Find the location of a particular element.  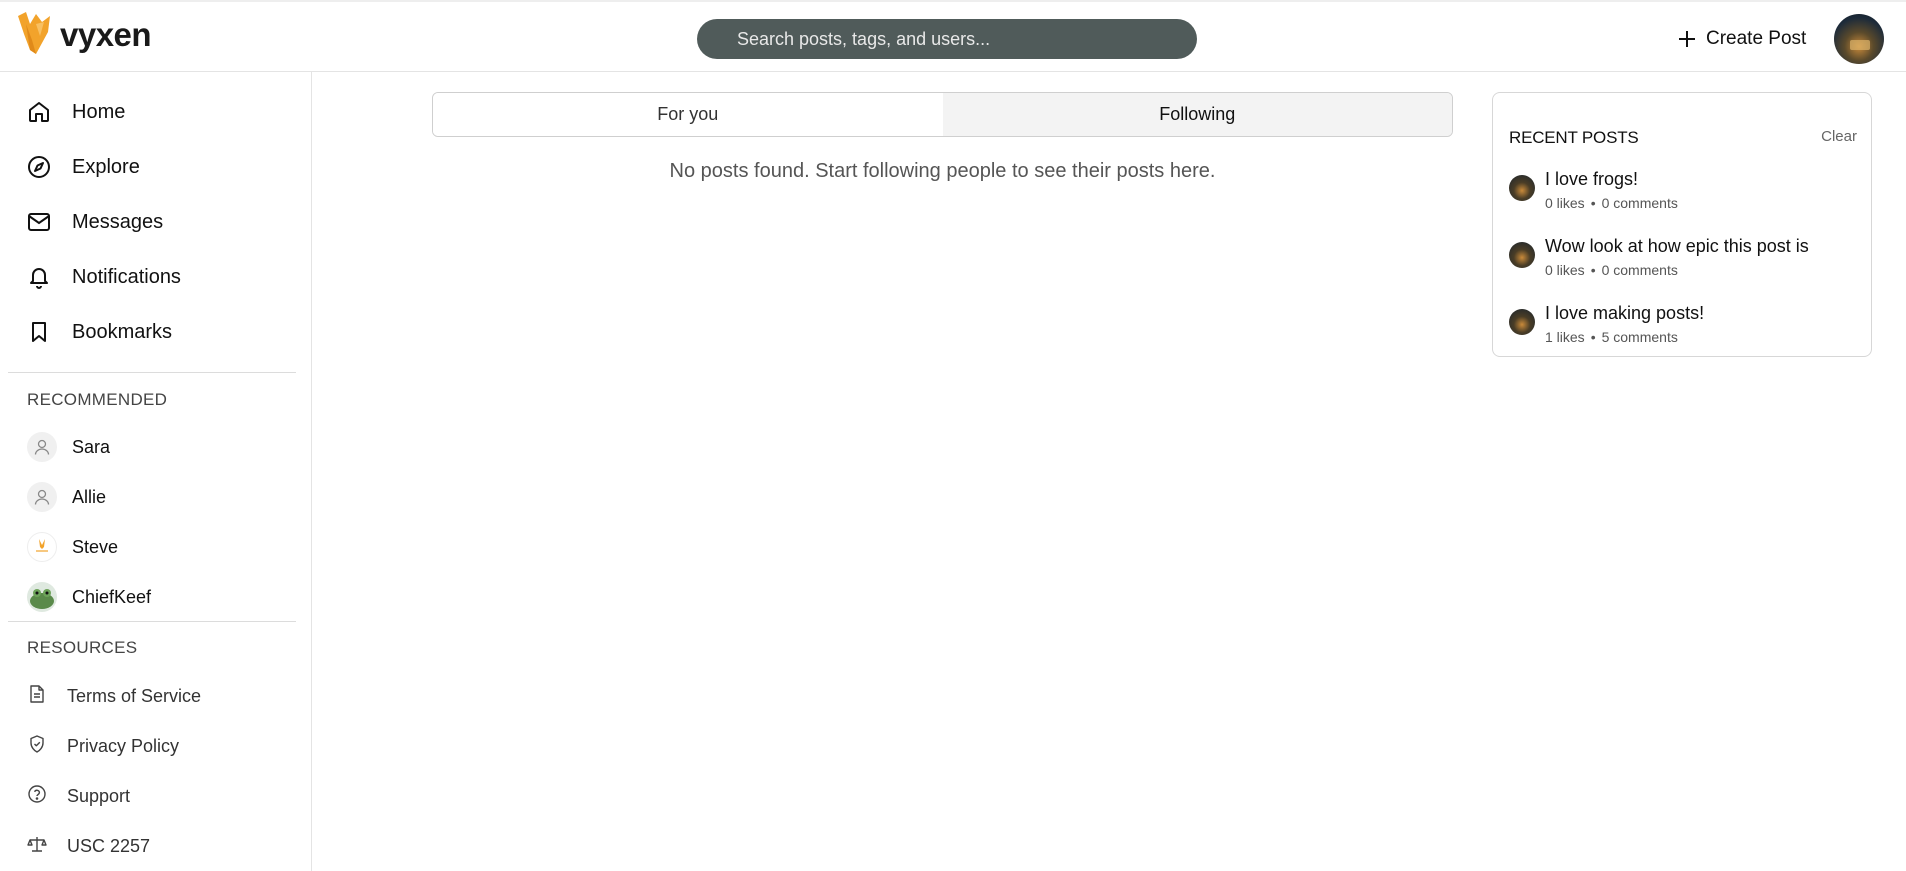

sidebar-item-bookmarks: Bookmarks is located at coordinates (99, 332).